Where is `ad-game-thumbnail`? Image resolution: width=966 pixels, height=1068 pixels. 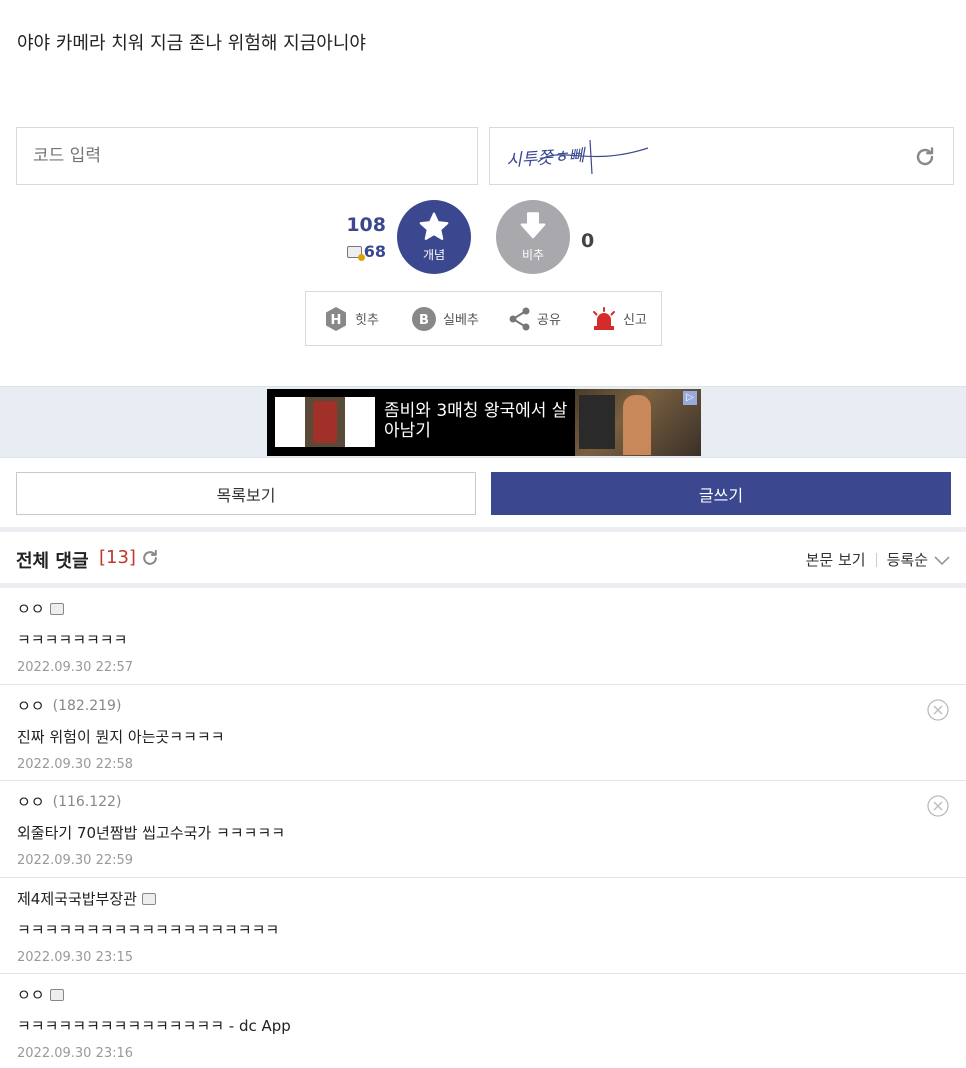 ad-game-thumbnail is located at coordinates (325, 422).